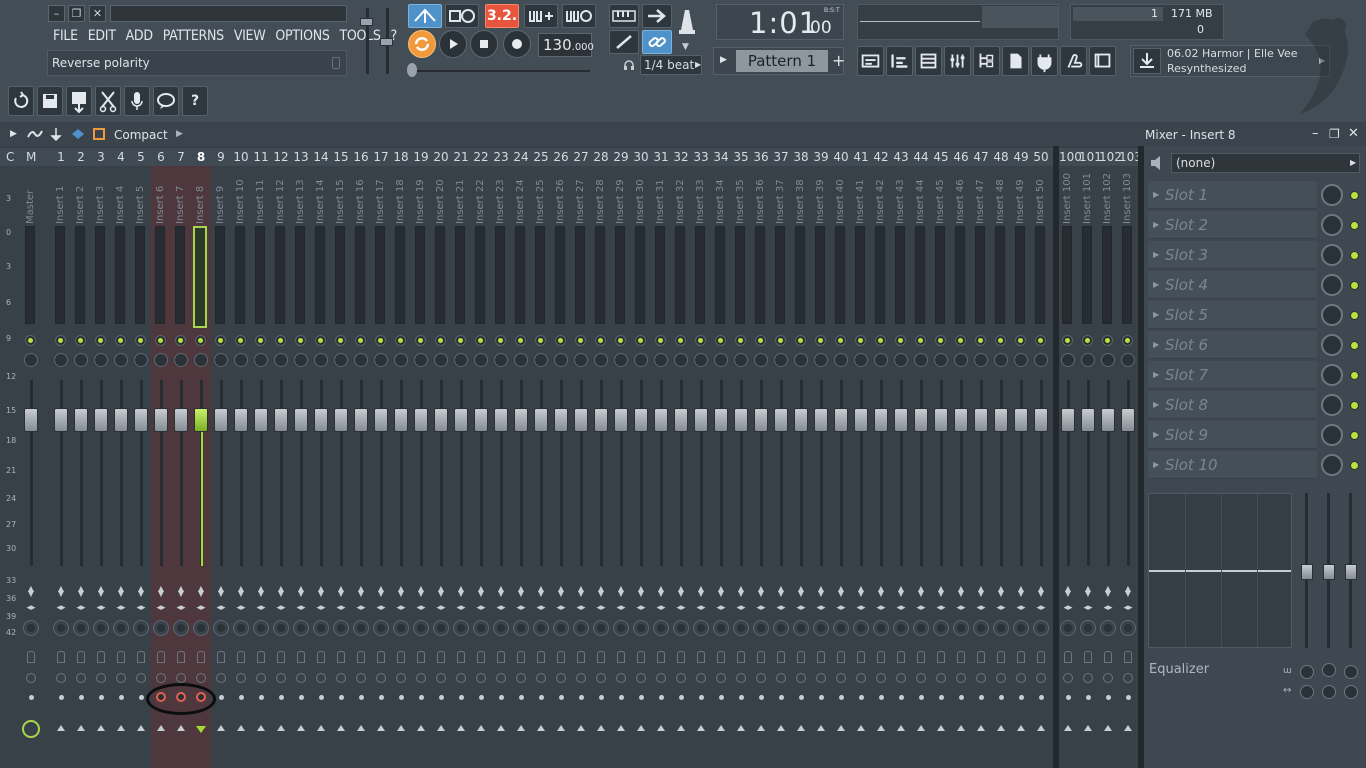  I want to click on wave-tool-icon, so click(35, 134).